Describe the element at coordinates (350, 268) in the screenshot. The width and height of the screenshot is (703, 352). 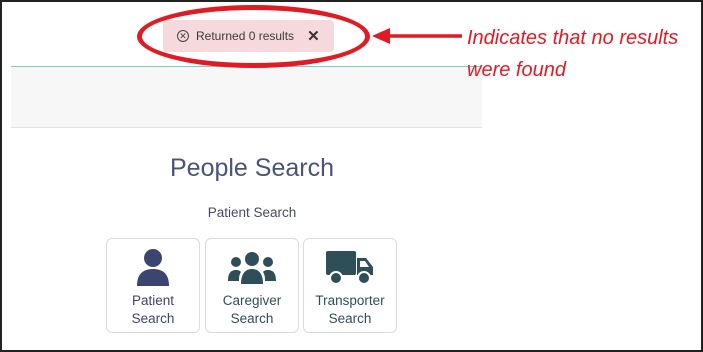
I see `truck-icon` at that location.